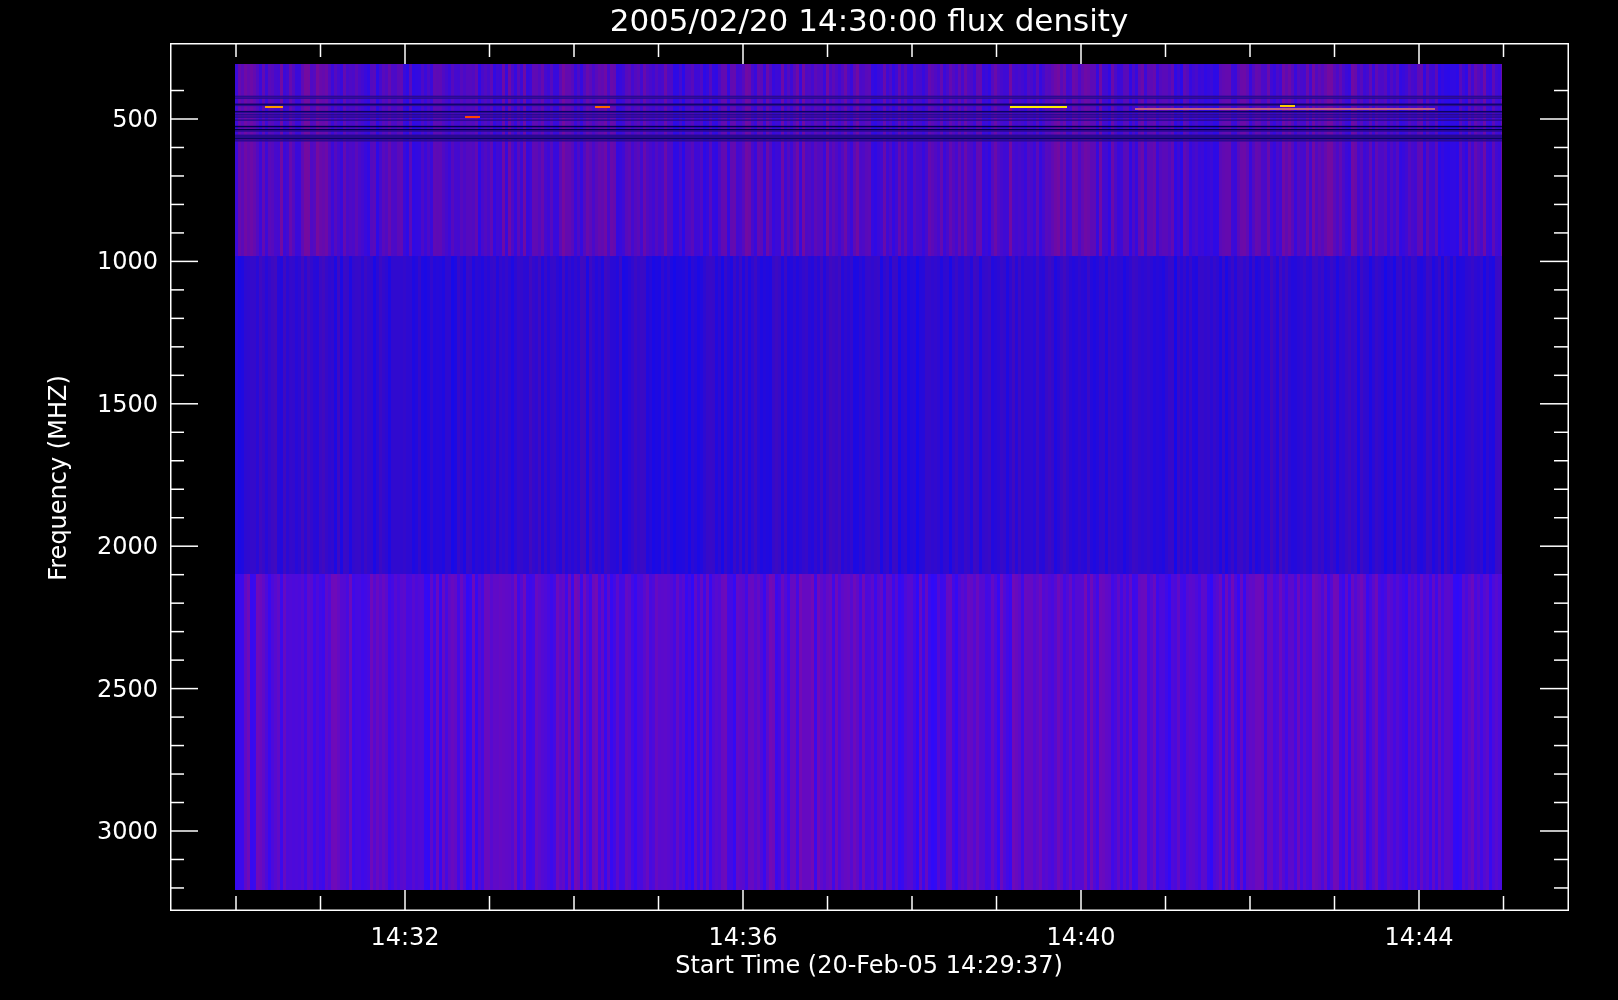 The width and height of the screenshot is (1618, 1000). What do you see at coordinates (869, 965) in the screenshot?
I see `x-axis-title: Start Time (20-Feb-05 14:29:37)` at bounding box center [869, 965].